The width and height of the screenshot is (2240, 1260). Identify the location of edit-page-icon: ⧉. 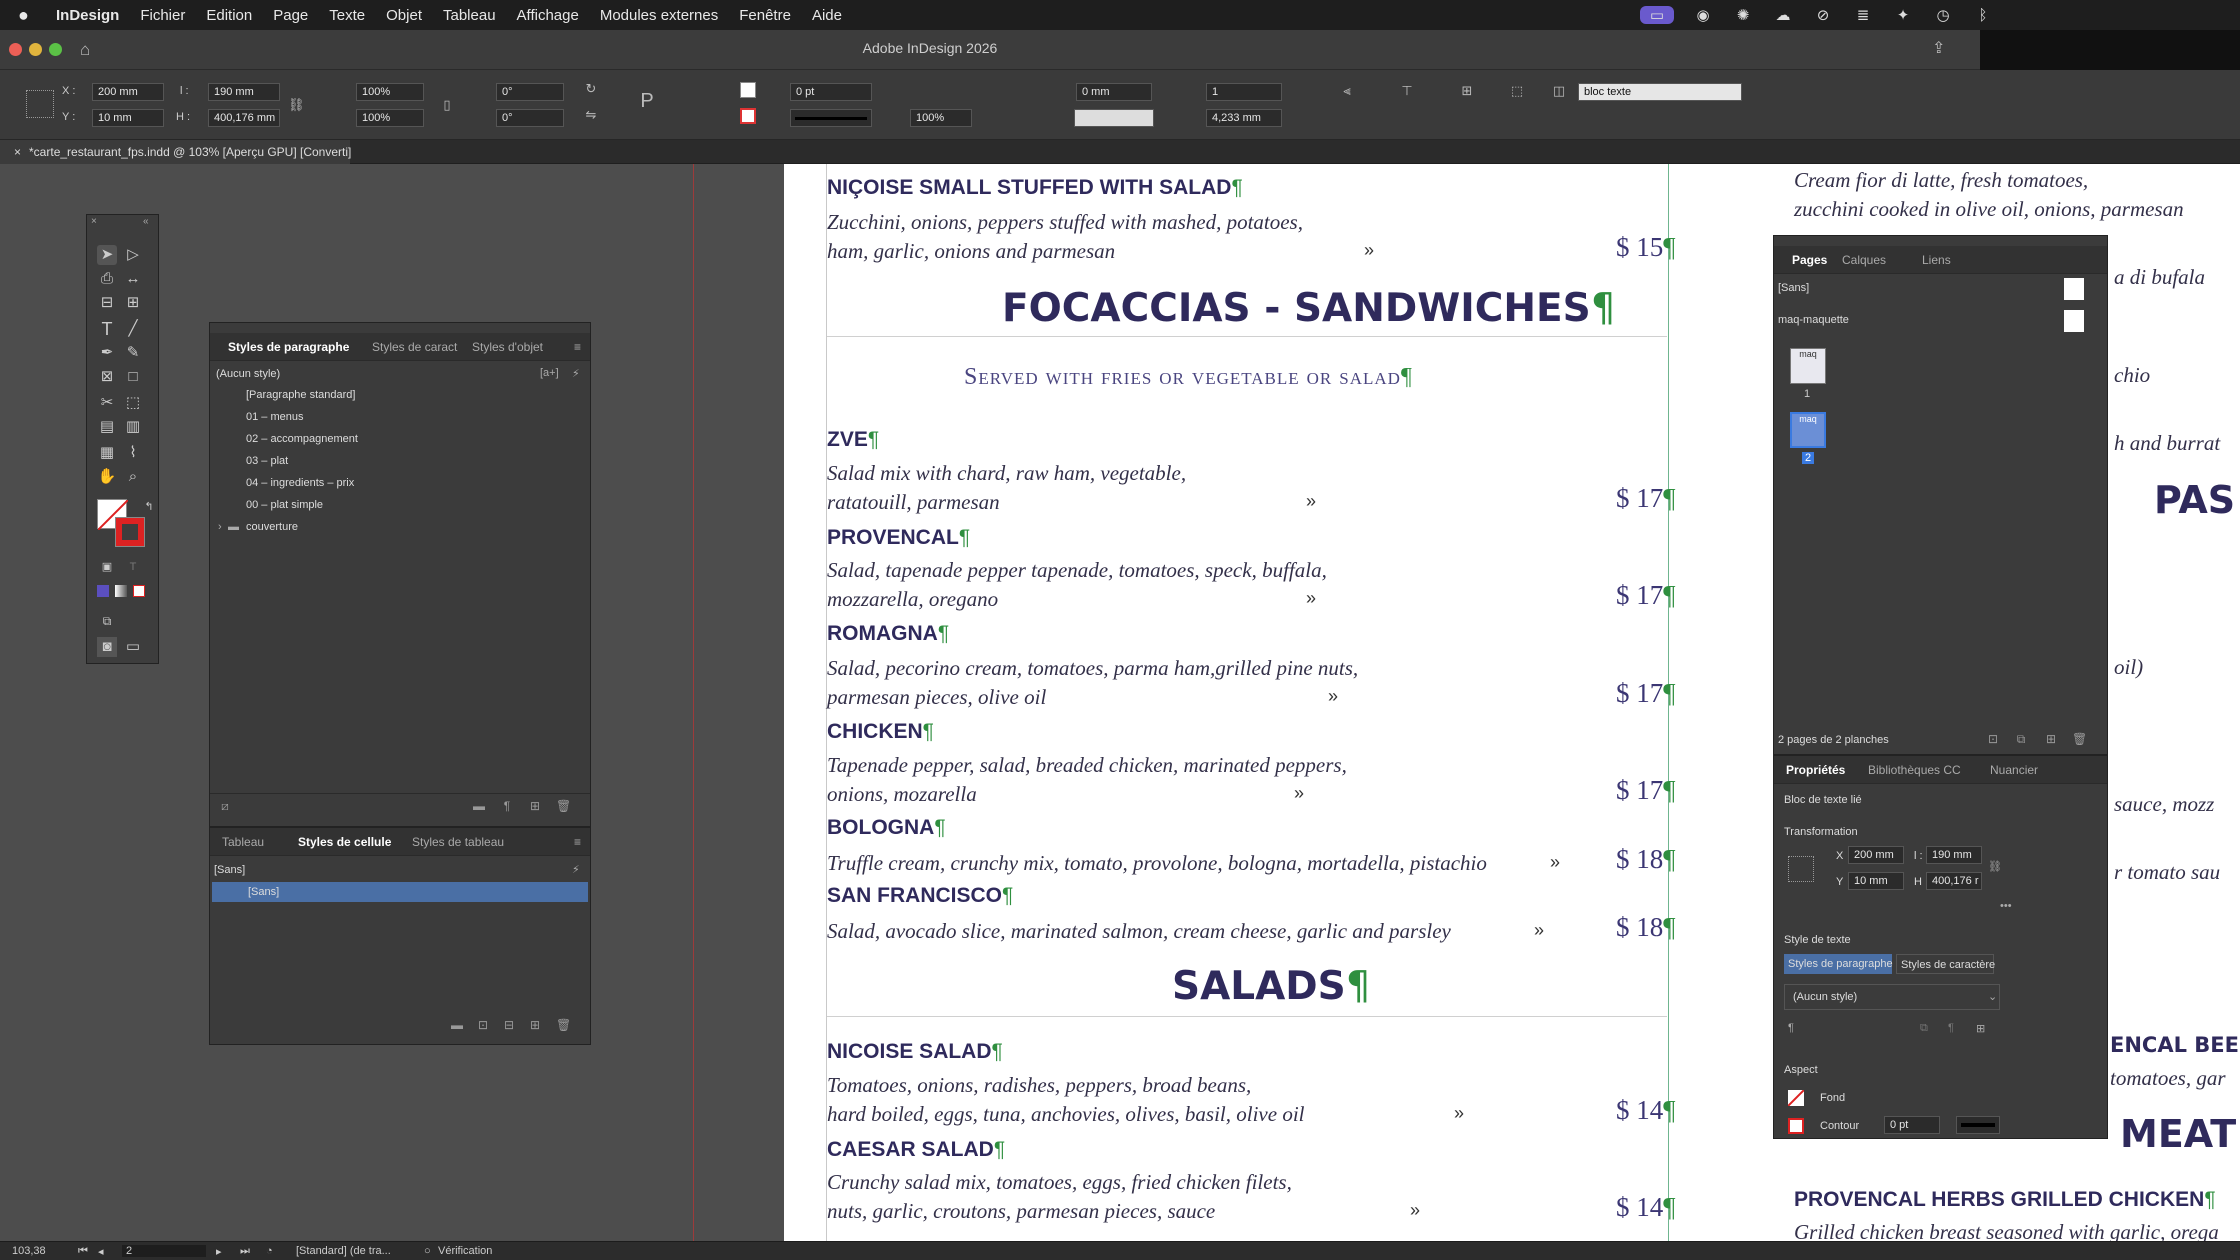
(2021, 739).